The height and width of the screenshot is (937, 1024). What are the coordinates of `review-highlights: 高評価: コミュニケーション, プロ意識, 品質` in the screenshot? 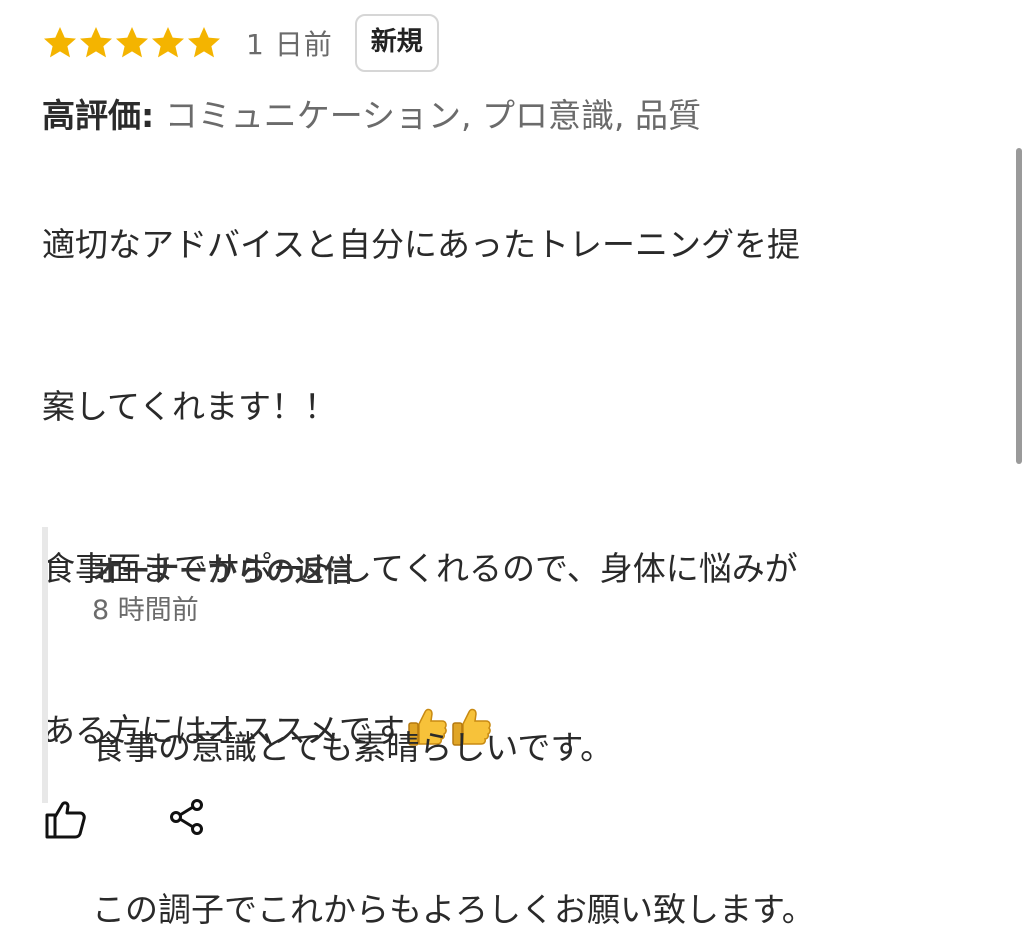 It's located at (507, 116).